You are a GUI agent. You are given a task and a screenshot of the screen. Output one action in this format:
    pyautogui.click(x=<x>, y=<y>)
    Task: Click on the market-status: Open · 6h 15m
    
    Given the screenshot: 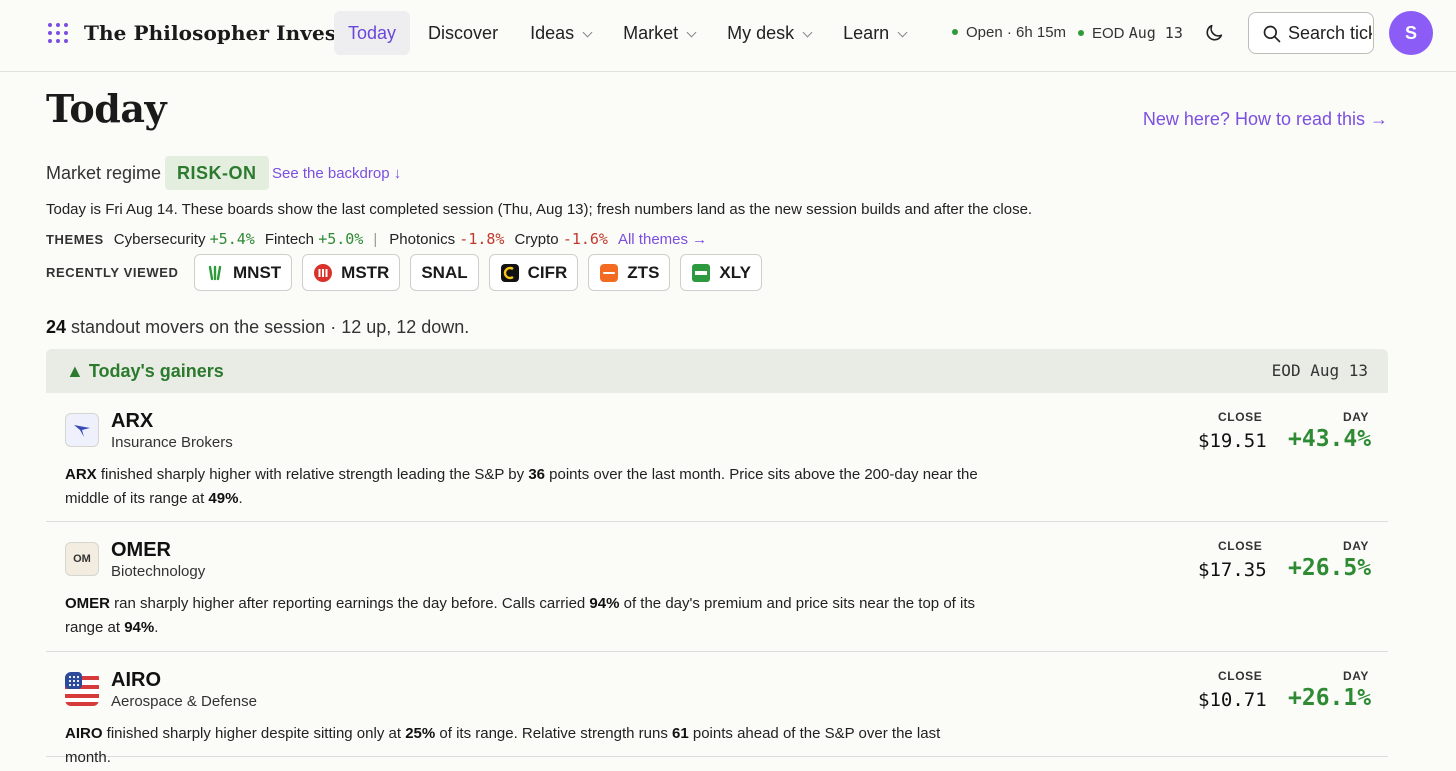 What is the action you would take?
    pyautogui.click(x=1009, y=32)
    